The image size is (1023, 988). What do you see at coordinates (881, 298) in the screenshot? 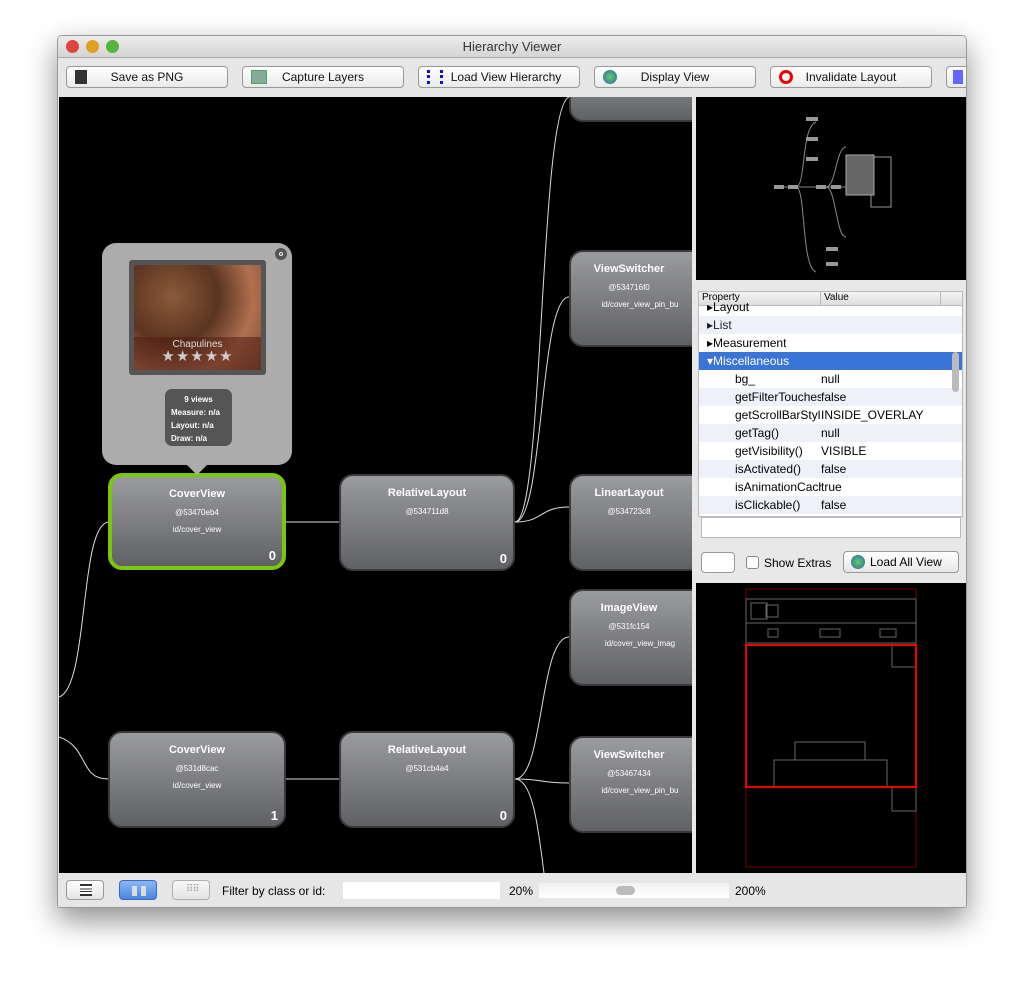
I see `column-header-value: Value` at bounding box center [881, 298].